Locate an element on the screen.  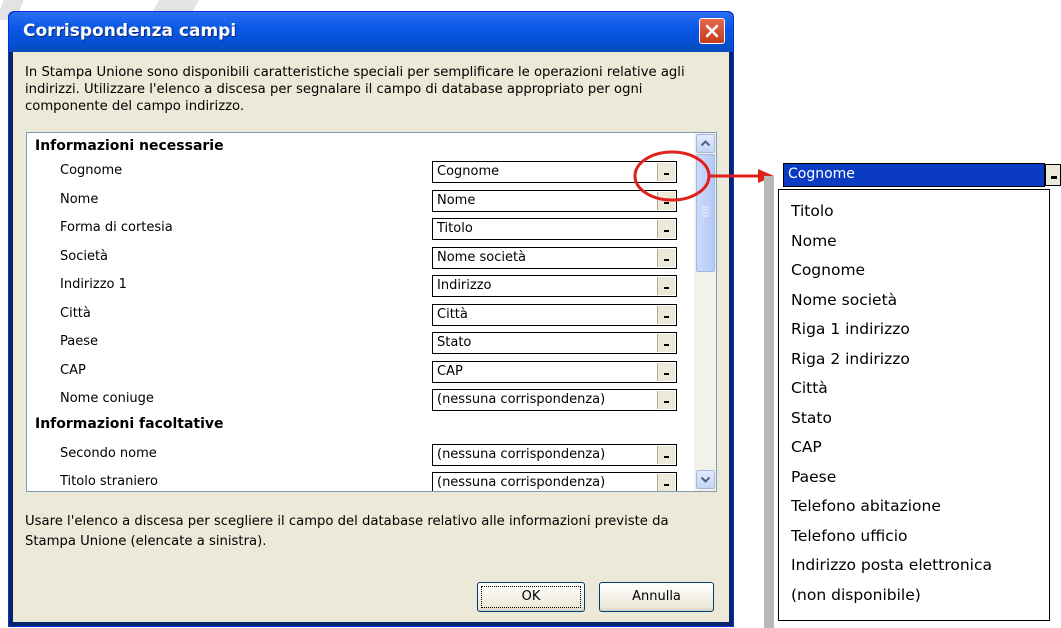
dropdown-selected-text: Cognome is located at coordinates (821, 174).